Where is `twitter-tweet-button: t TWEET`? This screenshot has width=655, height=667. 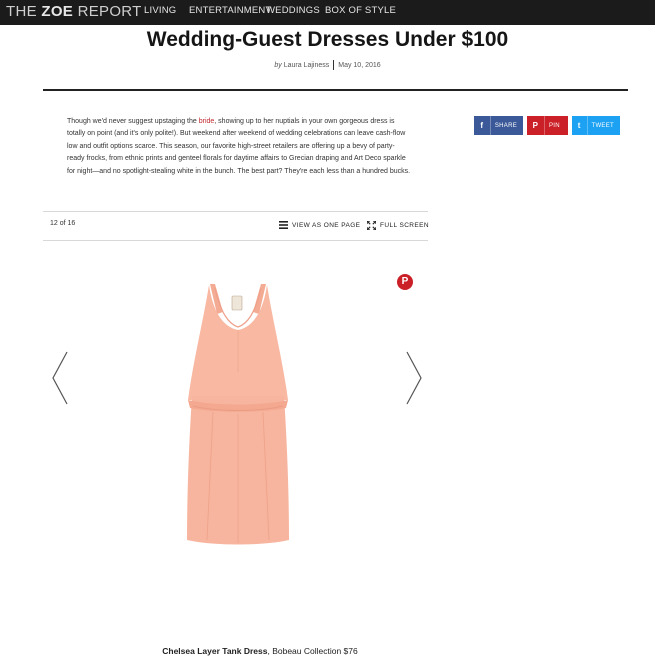
twitter-tweet-button: t TWEET is located at coordinates (596, 125).